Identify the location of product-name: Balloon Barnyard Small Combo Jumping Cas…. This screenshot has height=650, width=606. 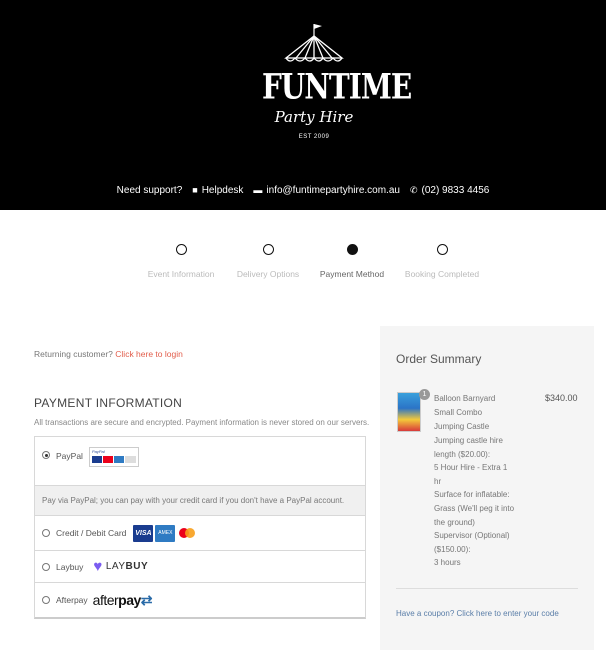
(465, 412).